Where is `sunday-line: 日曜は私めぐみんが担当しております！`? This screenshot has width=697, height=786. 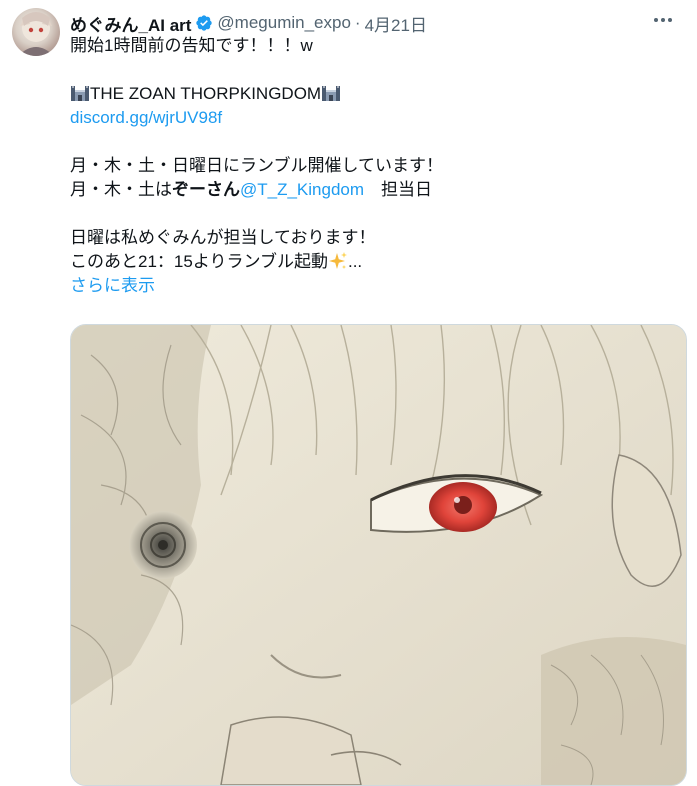
sunday-line: 日曜は私めぐみんが担当しております！ is located at coordinates (223, 237).